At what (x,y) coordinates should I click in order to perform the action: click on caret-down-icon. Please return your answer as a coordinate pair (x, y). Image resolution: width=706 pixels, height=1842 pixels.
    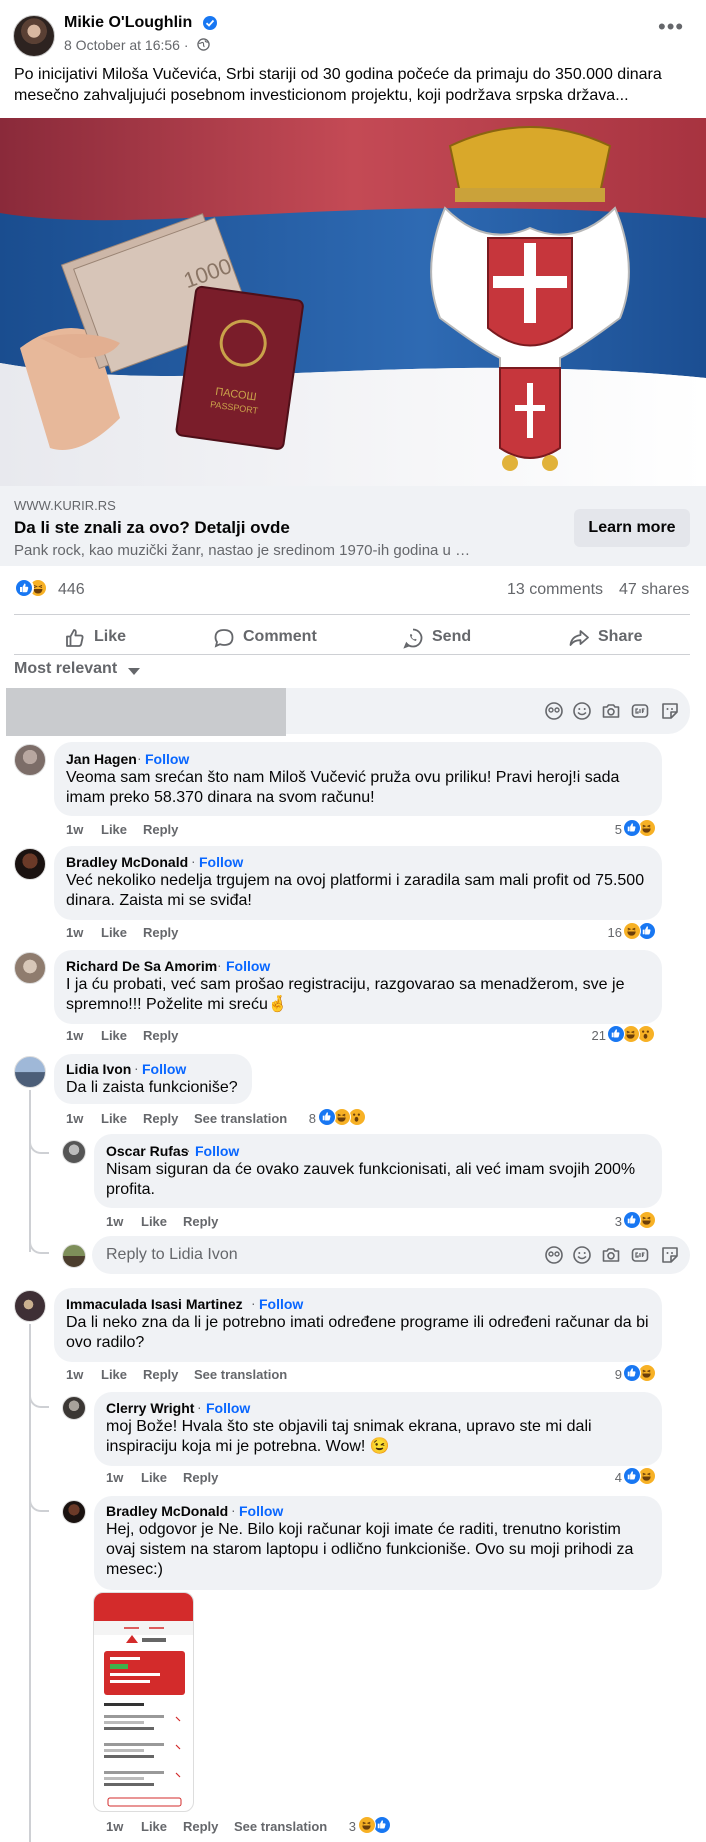
    Looking at the image, I should click on (134, 671).